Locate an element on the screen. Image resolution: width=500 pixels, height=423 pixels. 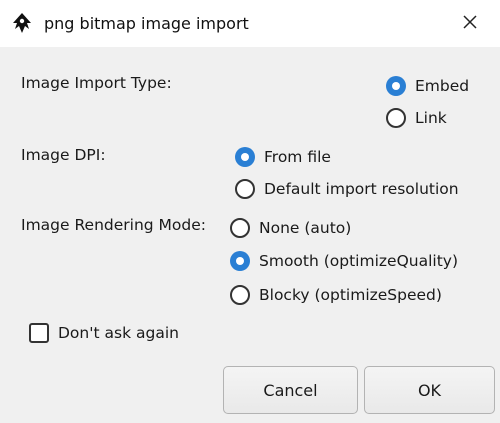
radio-link-label: Link is located at coordinates (431, 118).